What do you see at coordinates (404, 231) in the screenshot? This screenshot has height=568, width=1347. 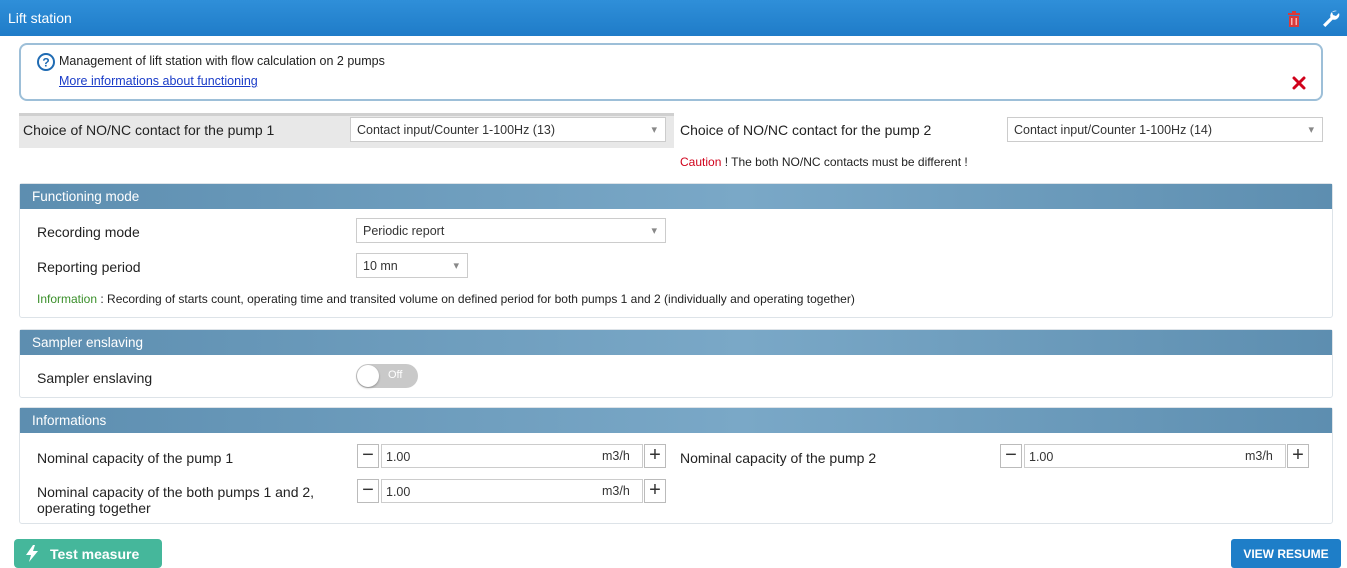 I see `recording-mode-value: Periodic report` at bounding box center [404, 231].